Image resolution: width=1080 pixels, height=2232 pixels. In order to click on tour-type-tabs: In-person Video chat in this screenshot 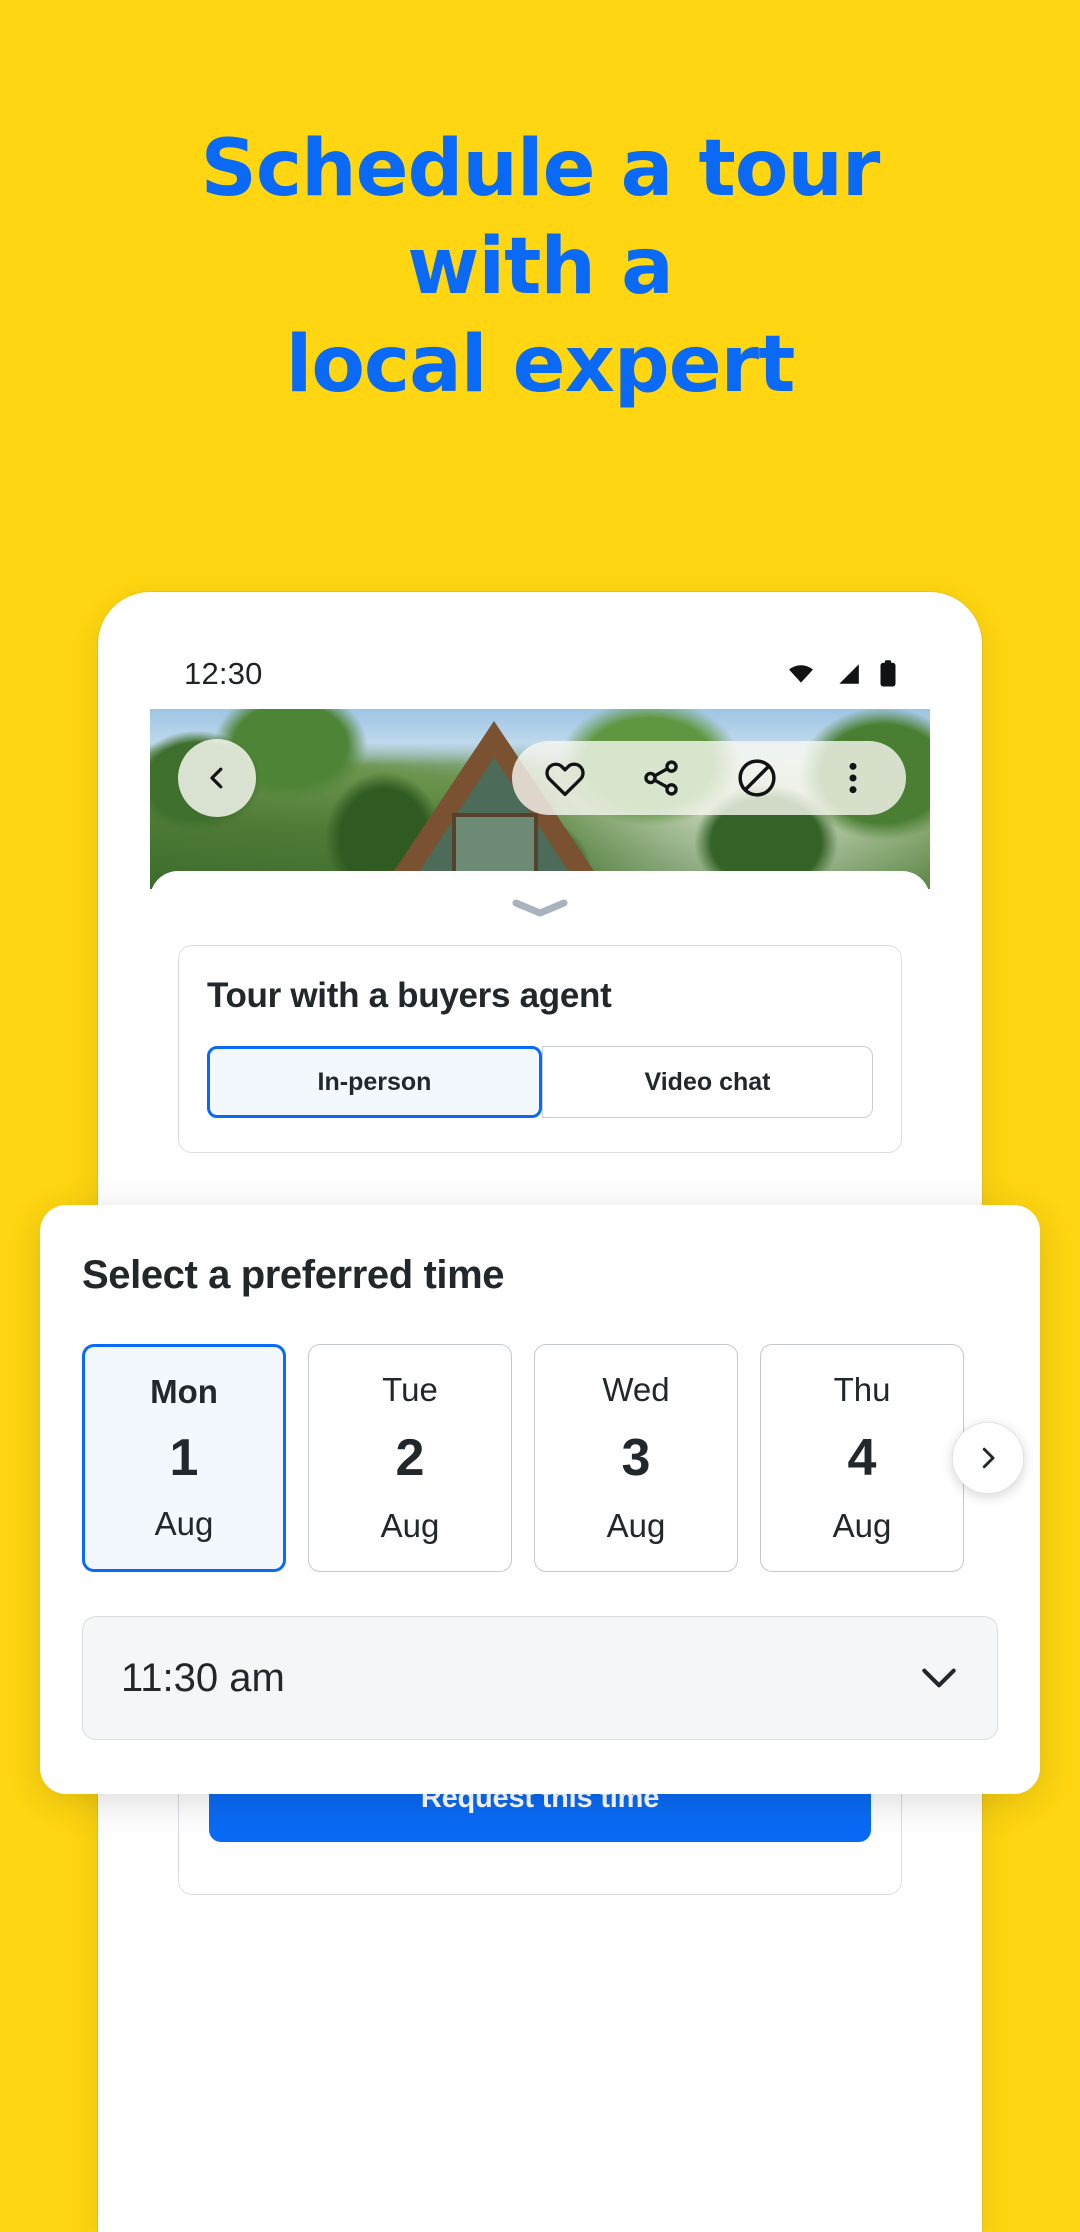, I will do `click(540, 1082)`.